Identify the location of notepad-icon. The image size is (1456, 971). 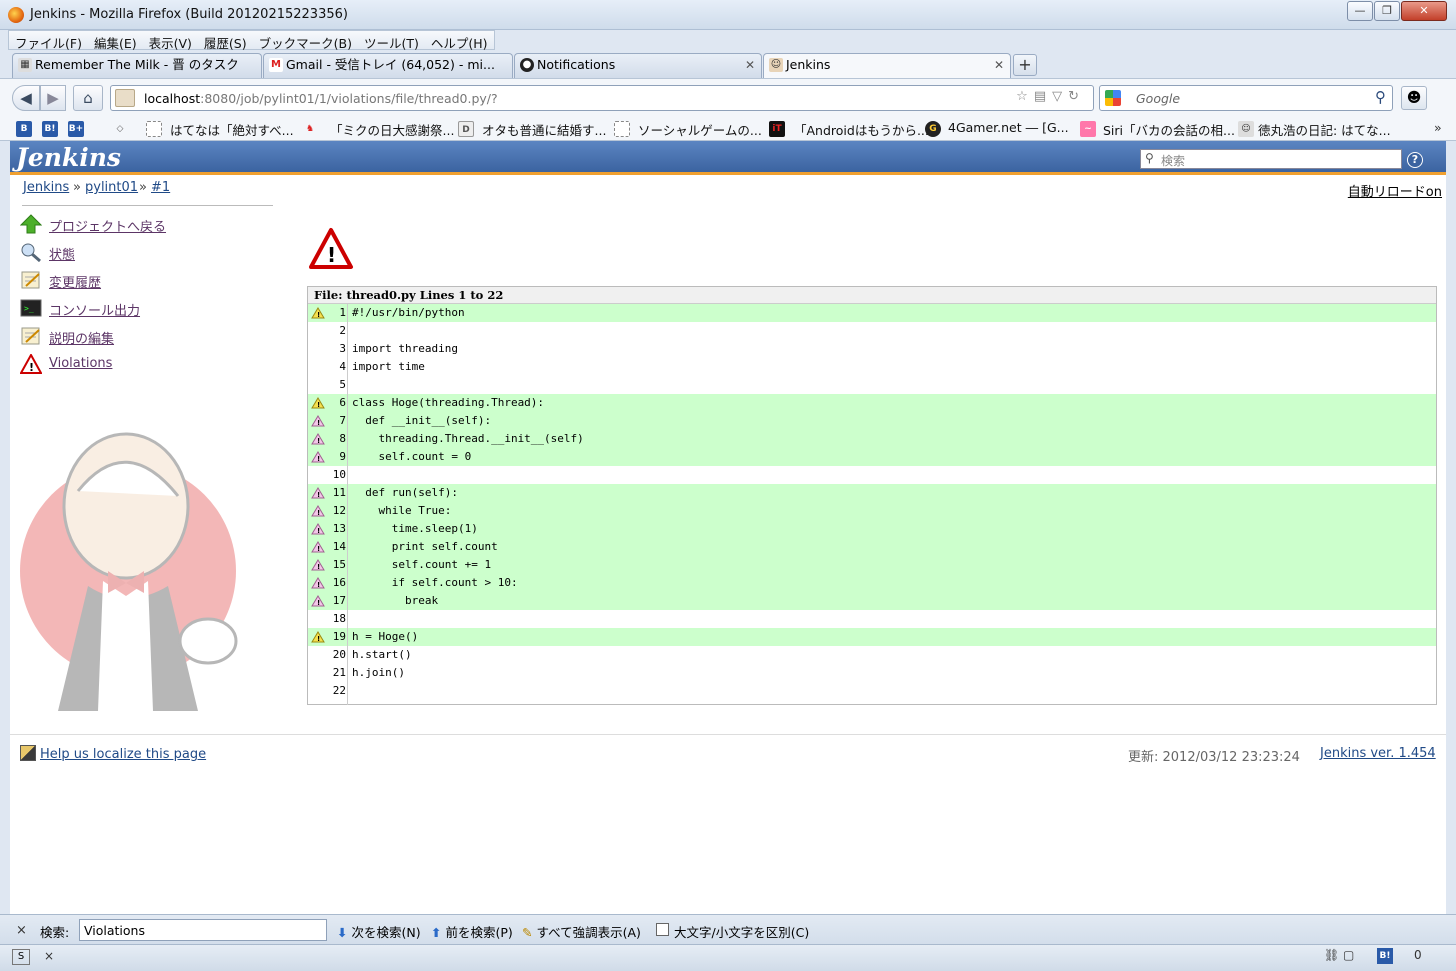
(30, 280).